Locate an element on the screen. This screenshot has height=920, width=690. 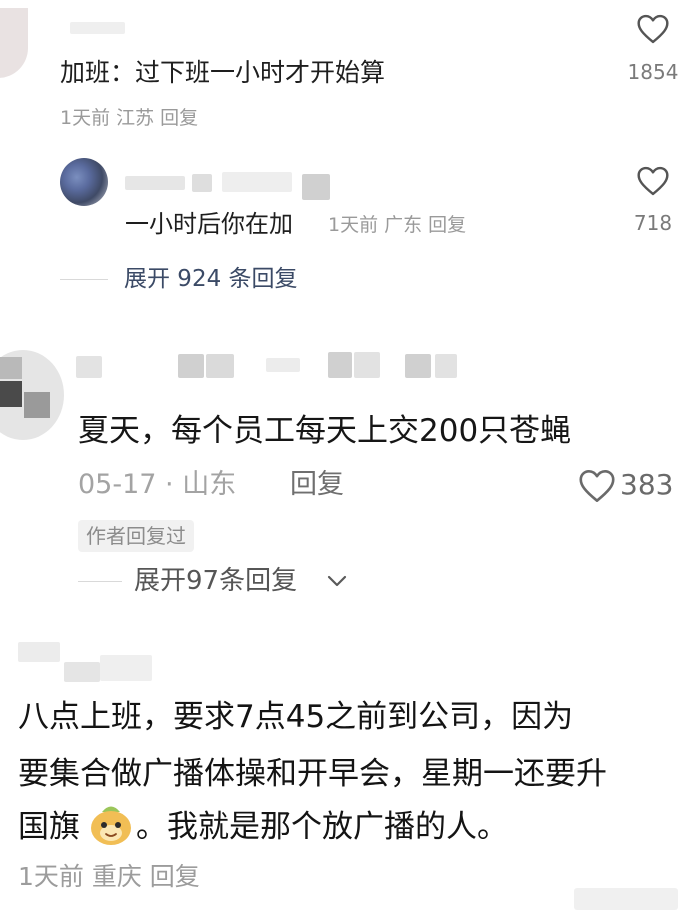
comment-meta: 1天前 重庆 回复 is located at coordinates (109, 876).